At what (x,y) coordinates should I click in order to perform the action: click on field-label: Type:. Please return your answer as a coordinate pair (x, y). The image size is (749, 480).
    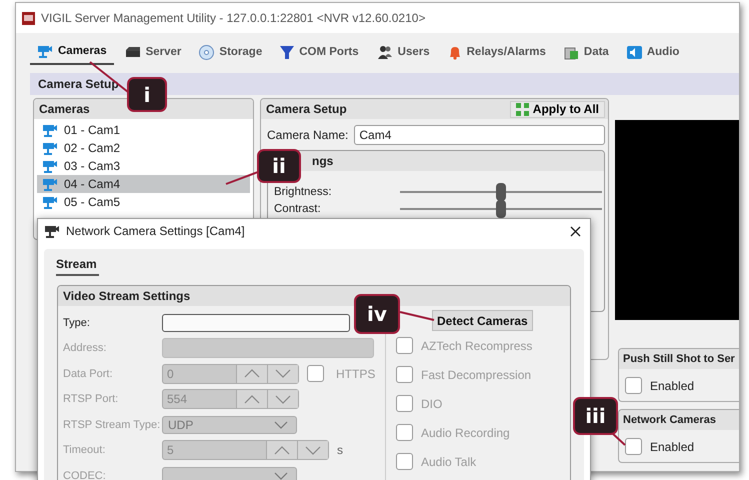
    Looking at the image, I should click on (77, 322).